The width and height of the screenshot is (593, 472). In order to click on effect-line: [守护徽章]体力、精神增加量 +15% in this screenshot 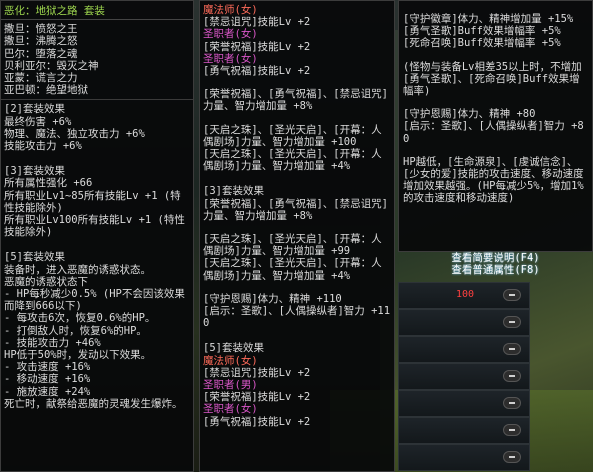, I will do `click(488, 19)`.